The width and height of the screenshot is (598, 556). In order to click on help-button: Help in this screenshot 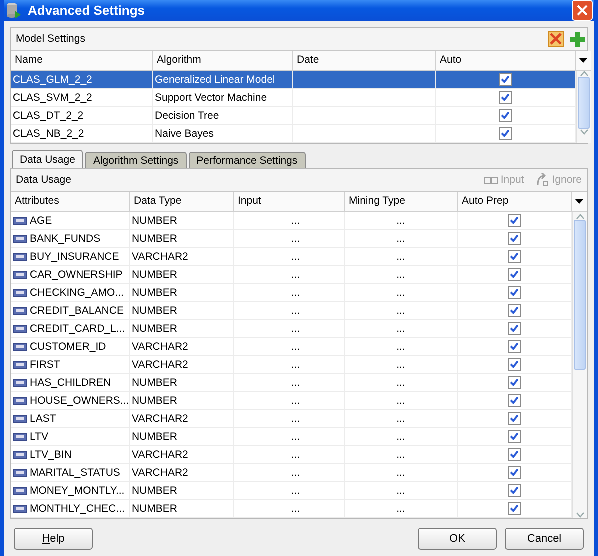, I will do `click(53, 539)`.